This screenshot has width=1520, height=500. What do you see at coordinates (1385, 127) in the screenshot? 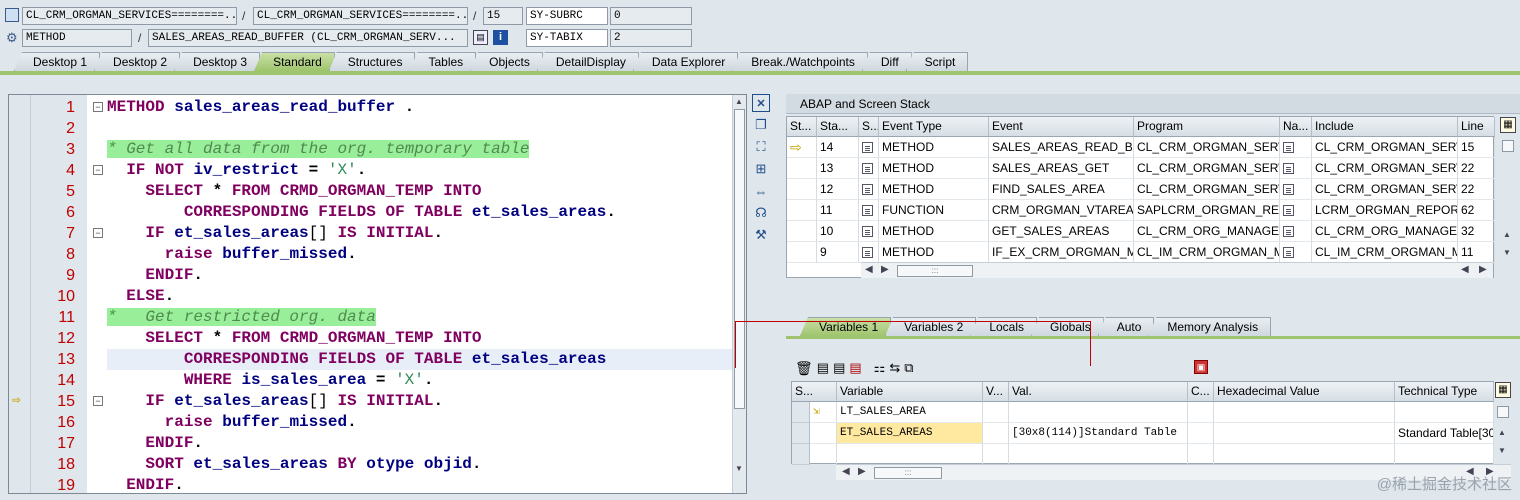
I see `column-header: Include` at bounding box center [1385, 127].